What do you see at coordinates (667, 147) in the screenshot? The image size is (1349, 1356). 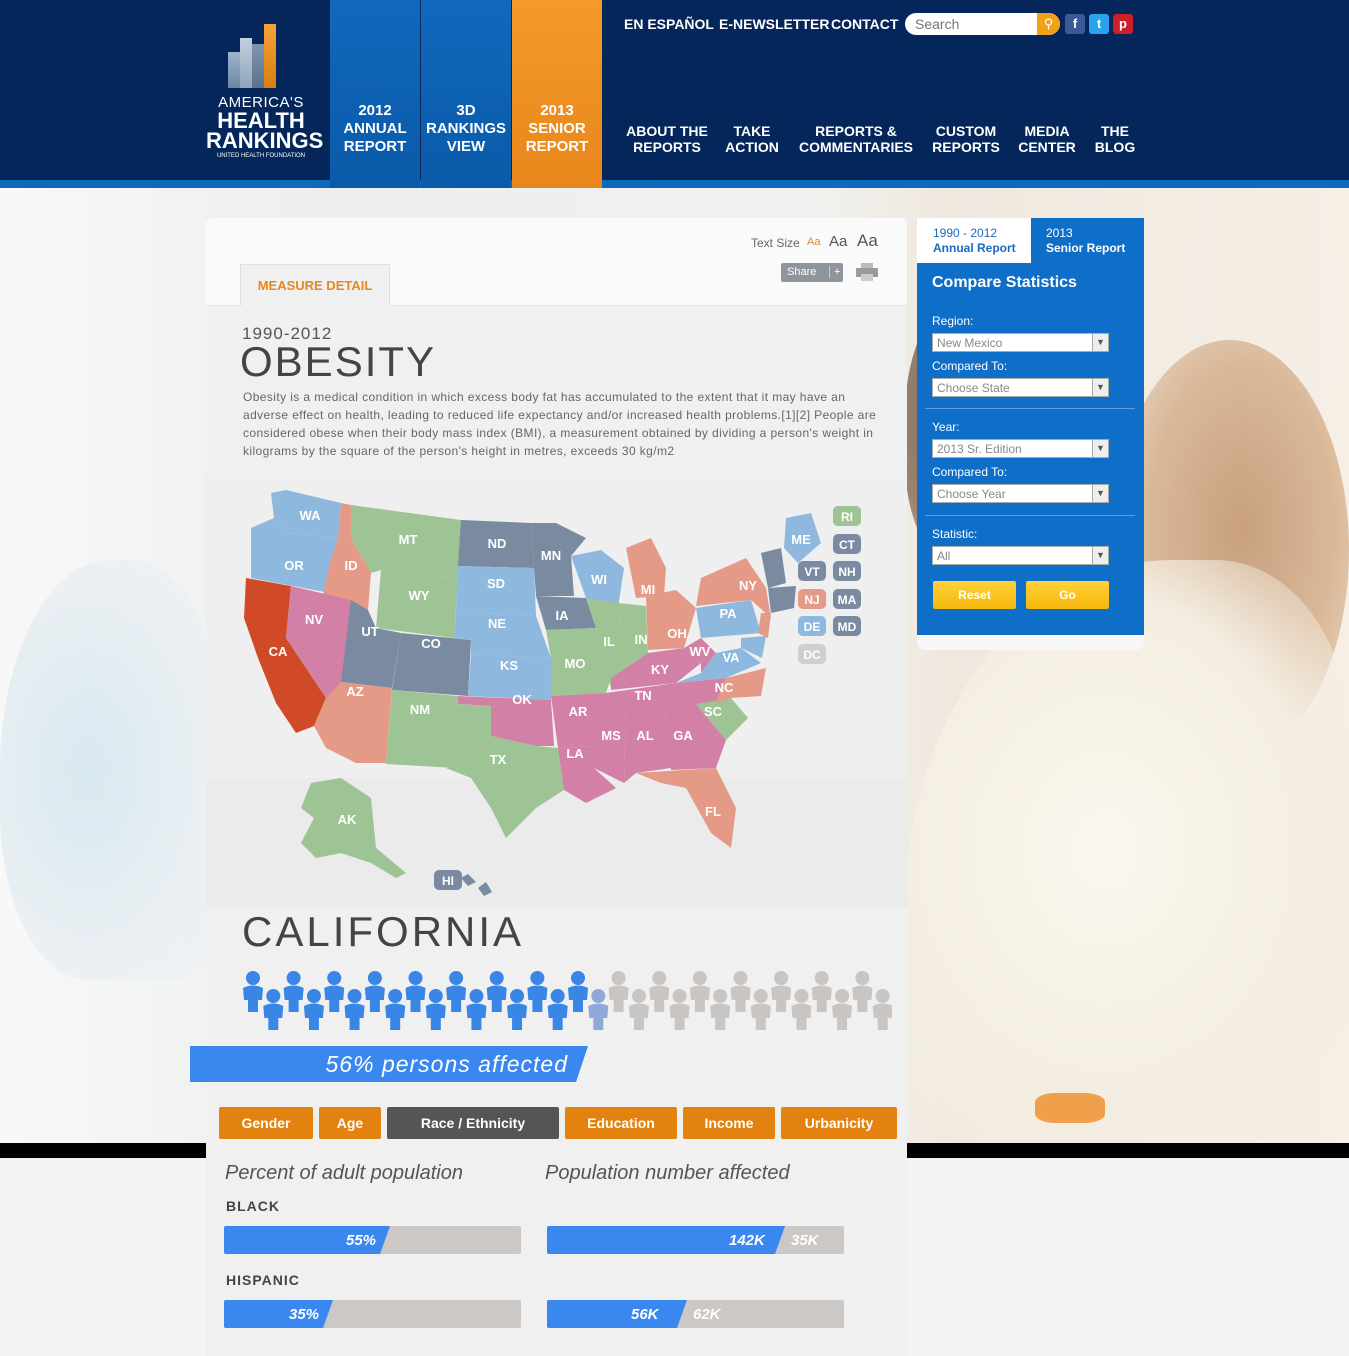 I see `nav-label: REPORTS` at bounding box center [667, 147].